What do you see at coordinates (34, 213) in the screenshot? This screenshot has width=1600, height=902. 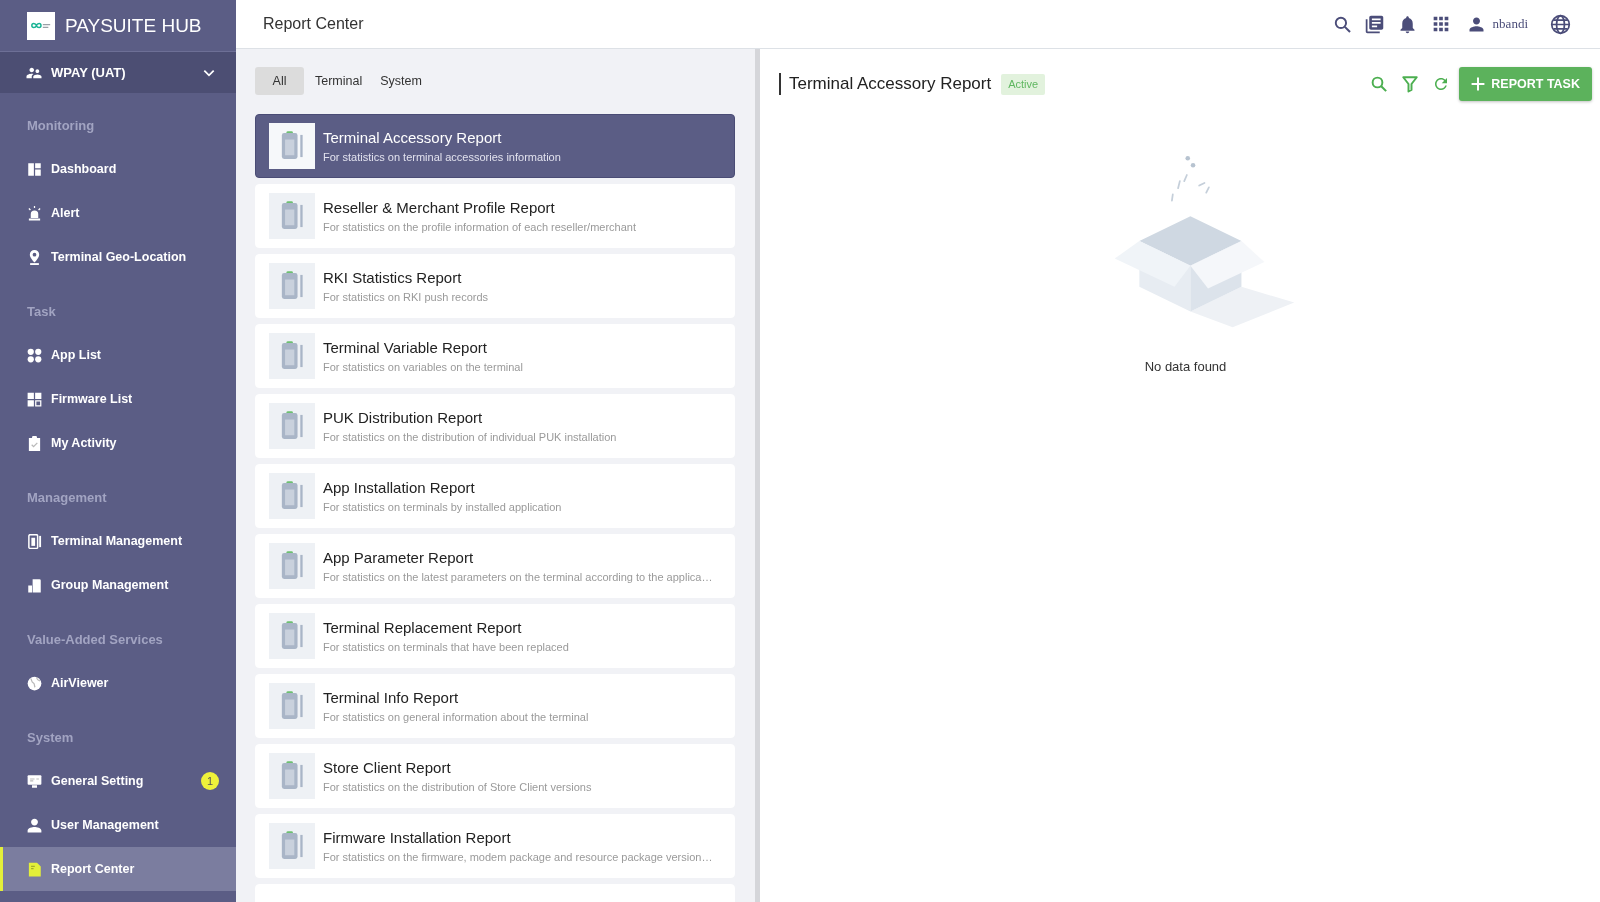 I see `siren-icon` at bounding box center [34, 213].